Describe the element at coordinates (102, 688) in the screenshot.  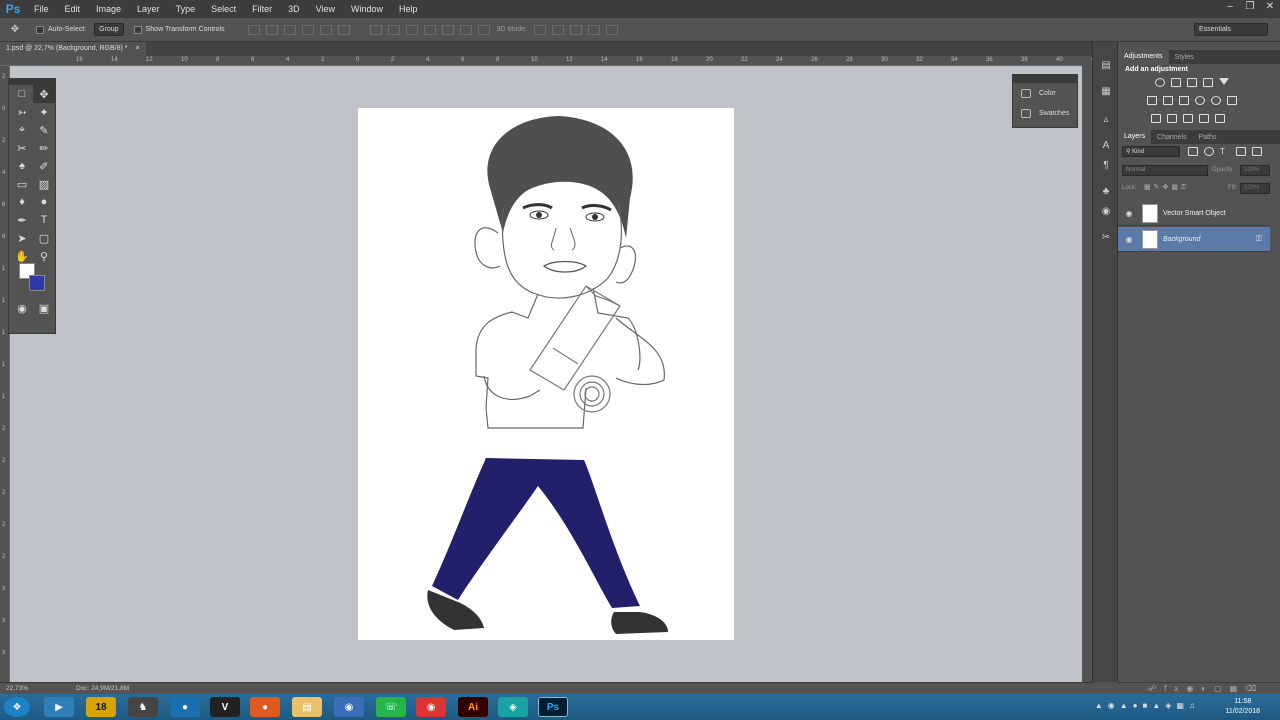
I see `document-size: Doc: 24,9M/21,8M` at that location.